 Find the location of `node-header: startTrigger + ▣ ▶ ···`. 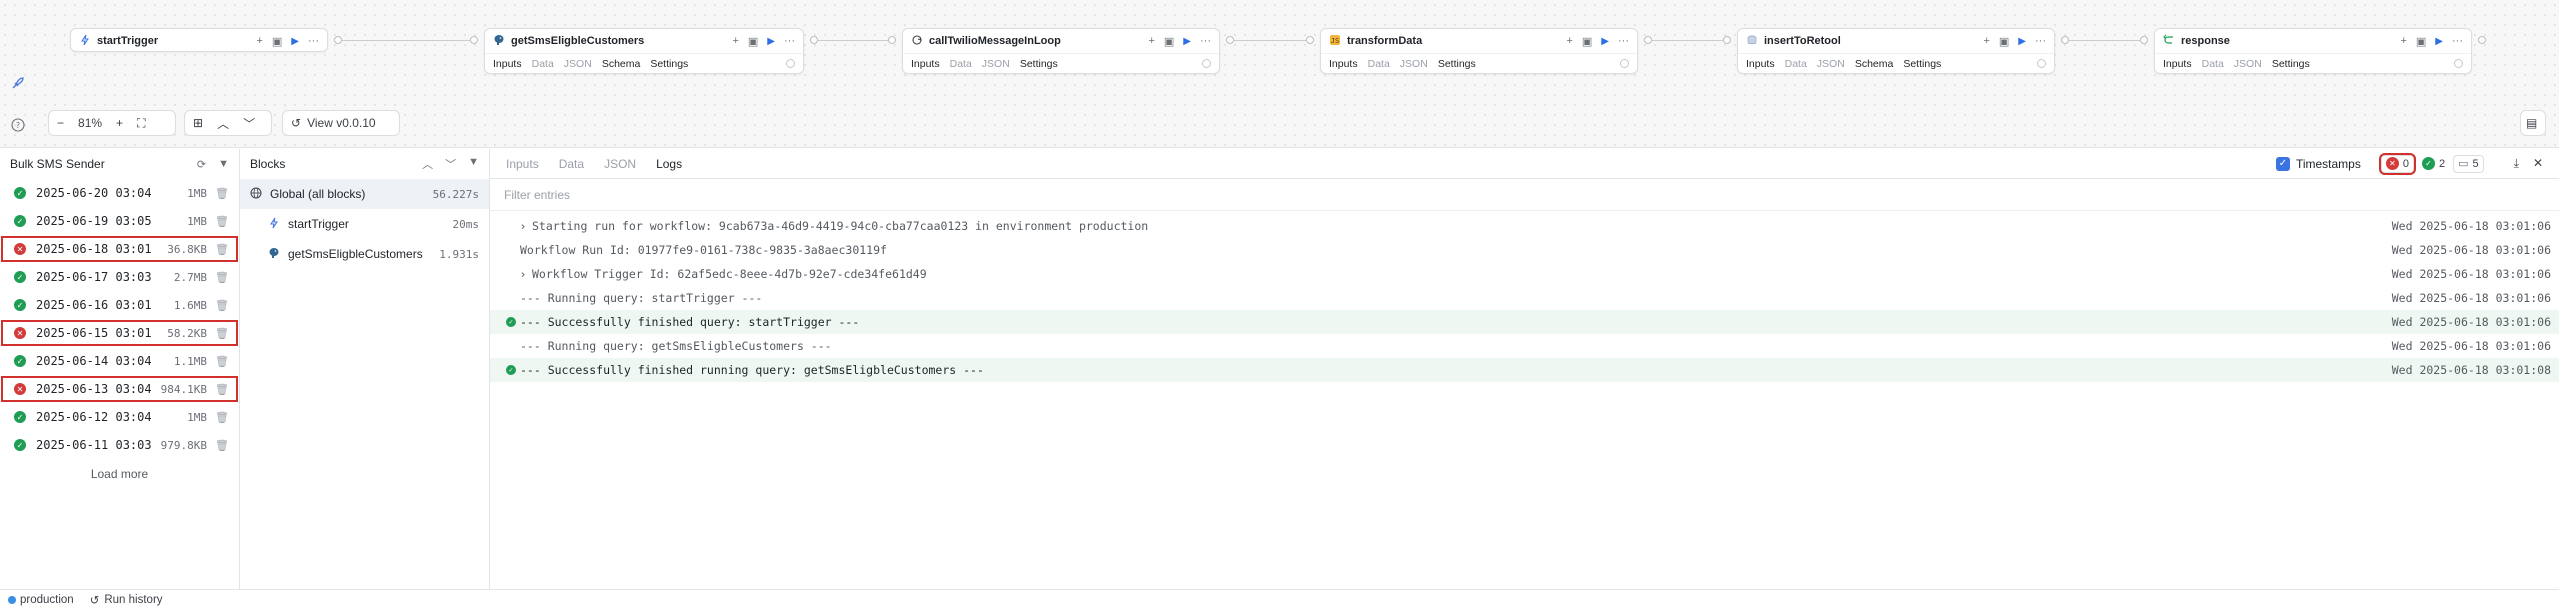

node-header: startTrigger + ▣ ▶ ··· is located at coordinates (199, 41).